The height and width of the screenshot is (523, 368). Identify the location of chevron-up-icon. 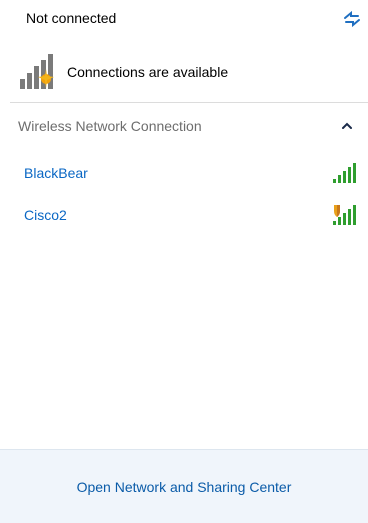
(347, 126).